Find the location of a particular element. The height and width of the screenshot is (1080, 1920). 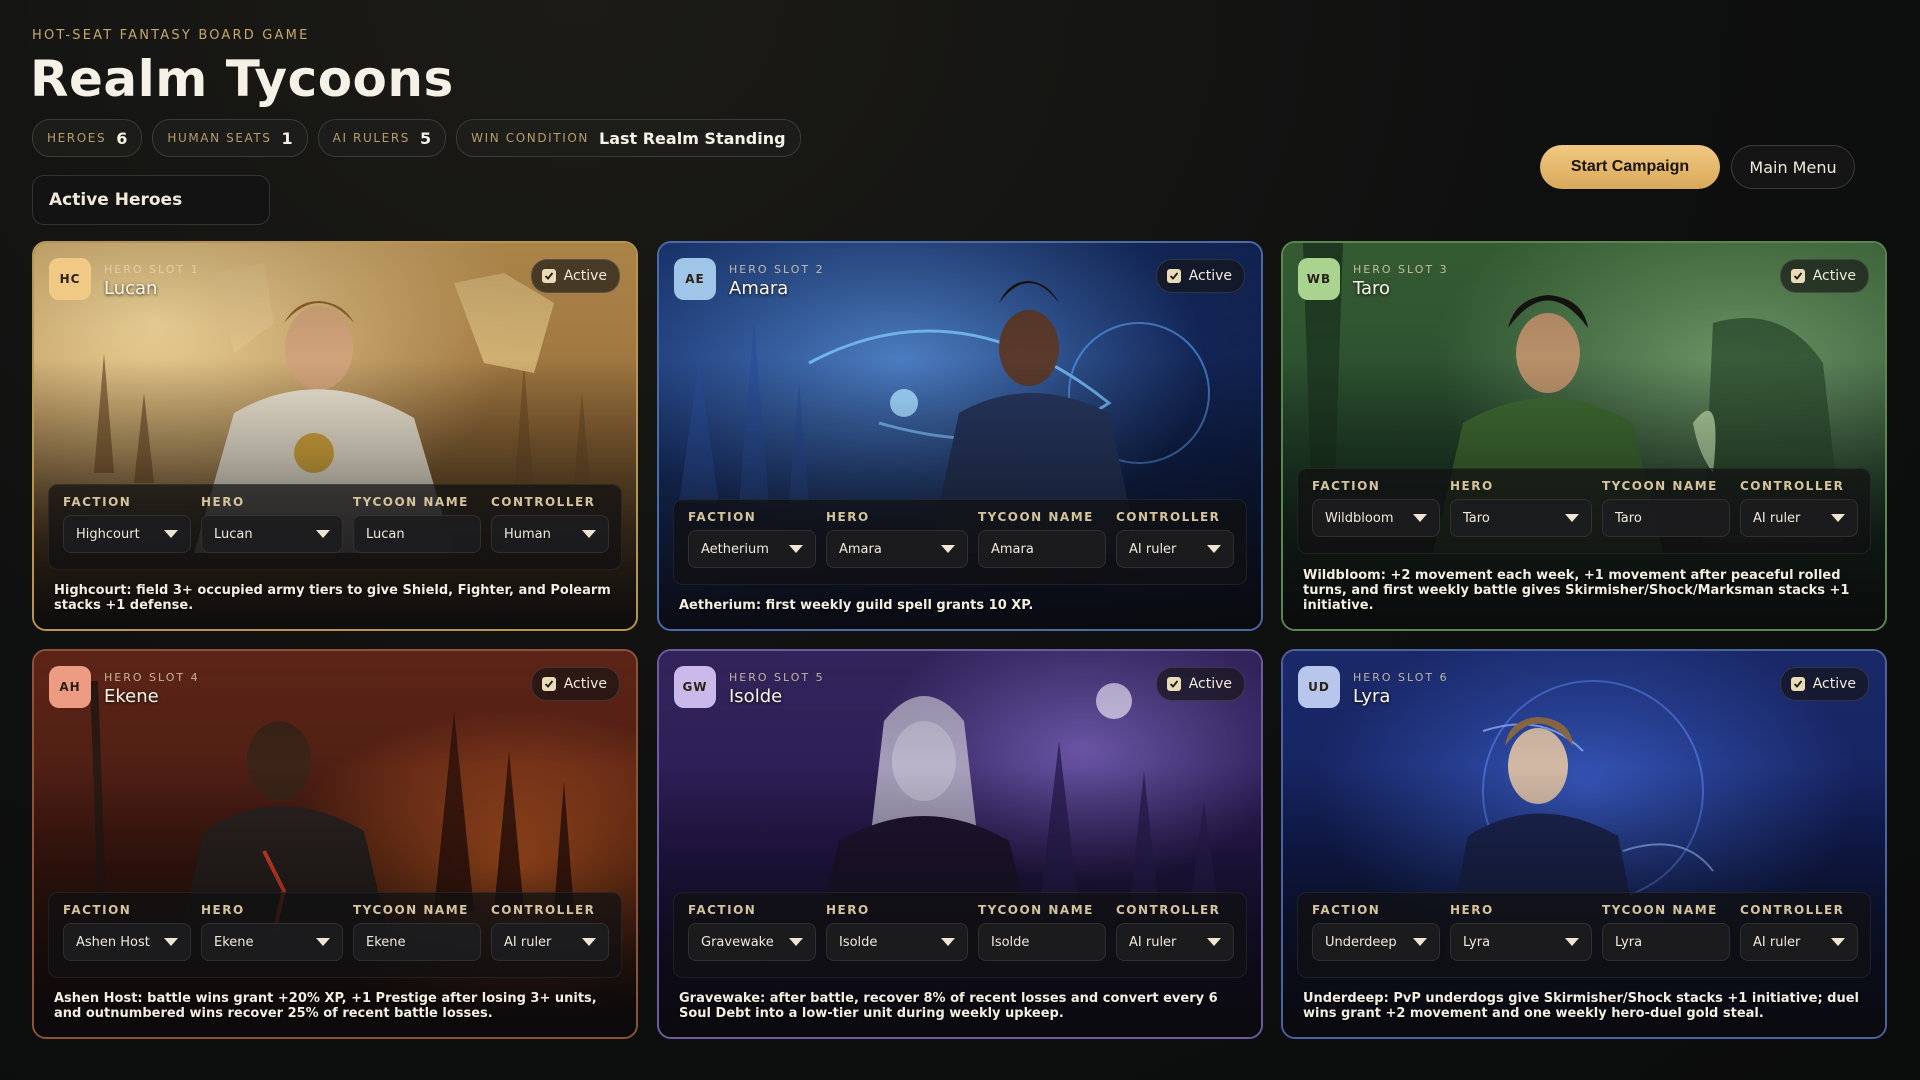

hero-select: Taro is located at coordinates (1521, 518).